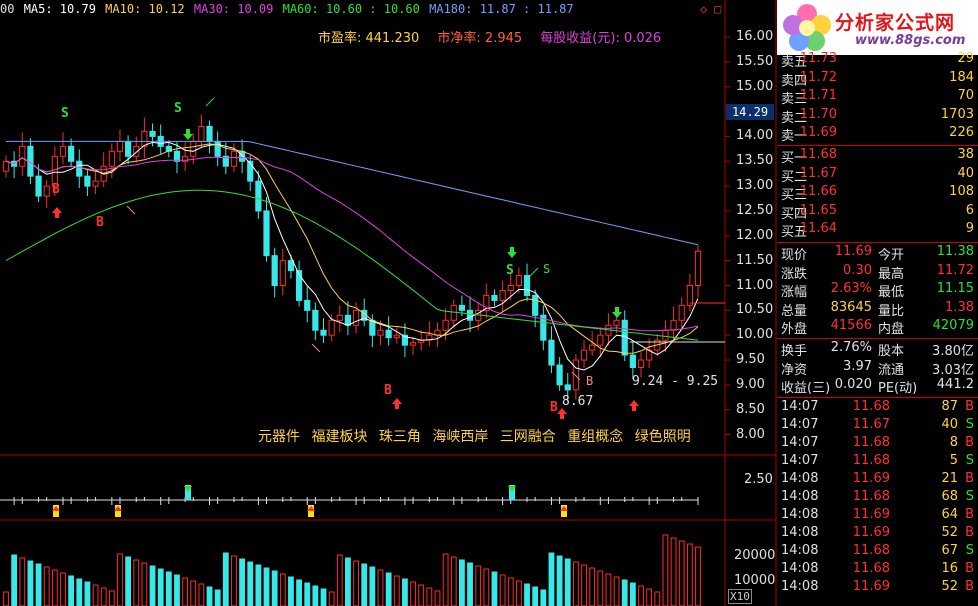 The height and width of the screenshot is (606, 978). Describe the element at coordinates (910, 40) in the screenshot. I see `logo-url: www.88gs.com` at that location.